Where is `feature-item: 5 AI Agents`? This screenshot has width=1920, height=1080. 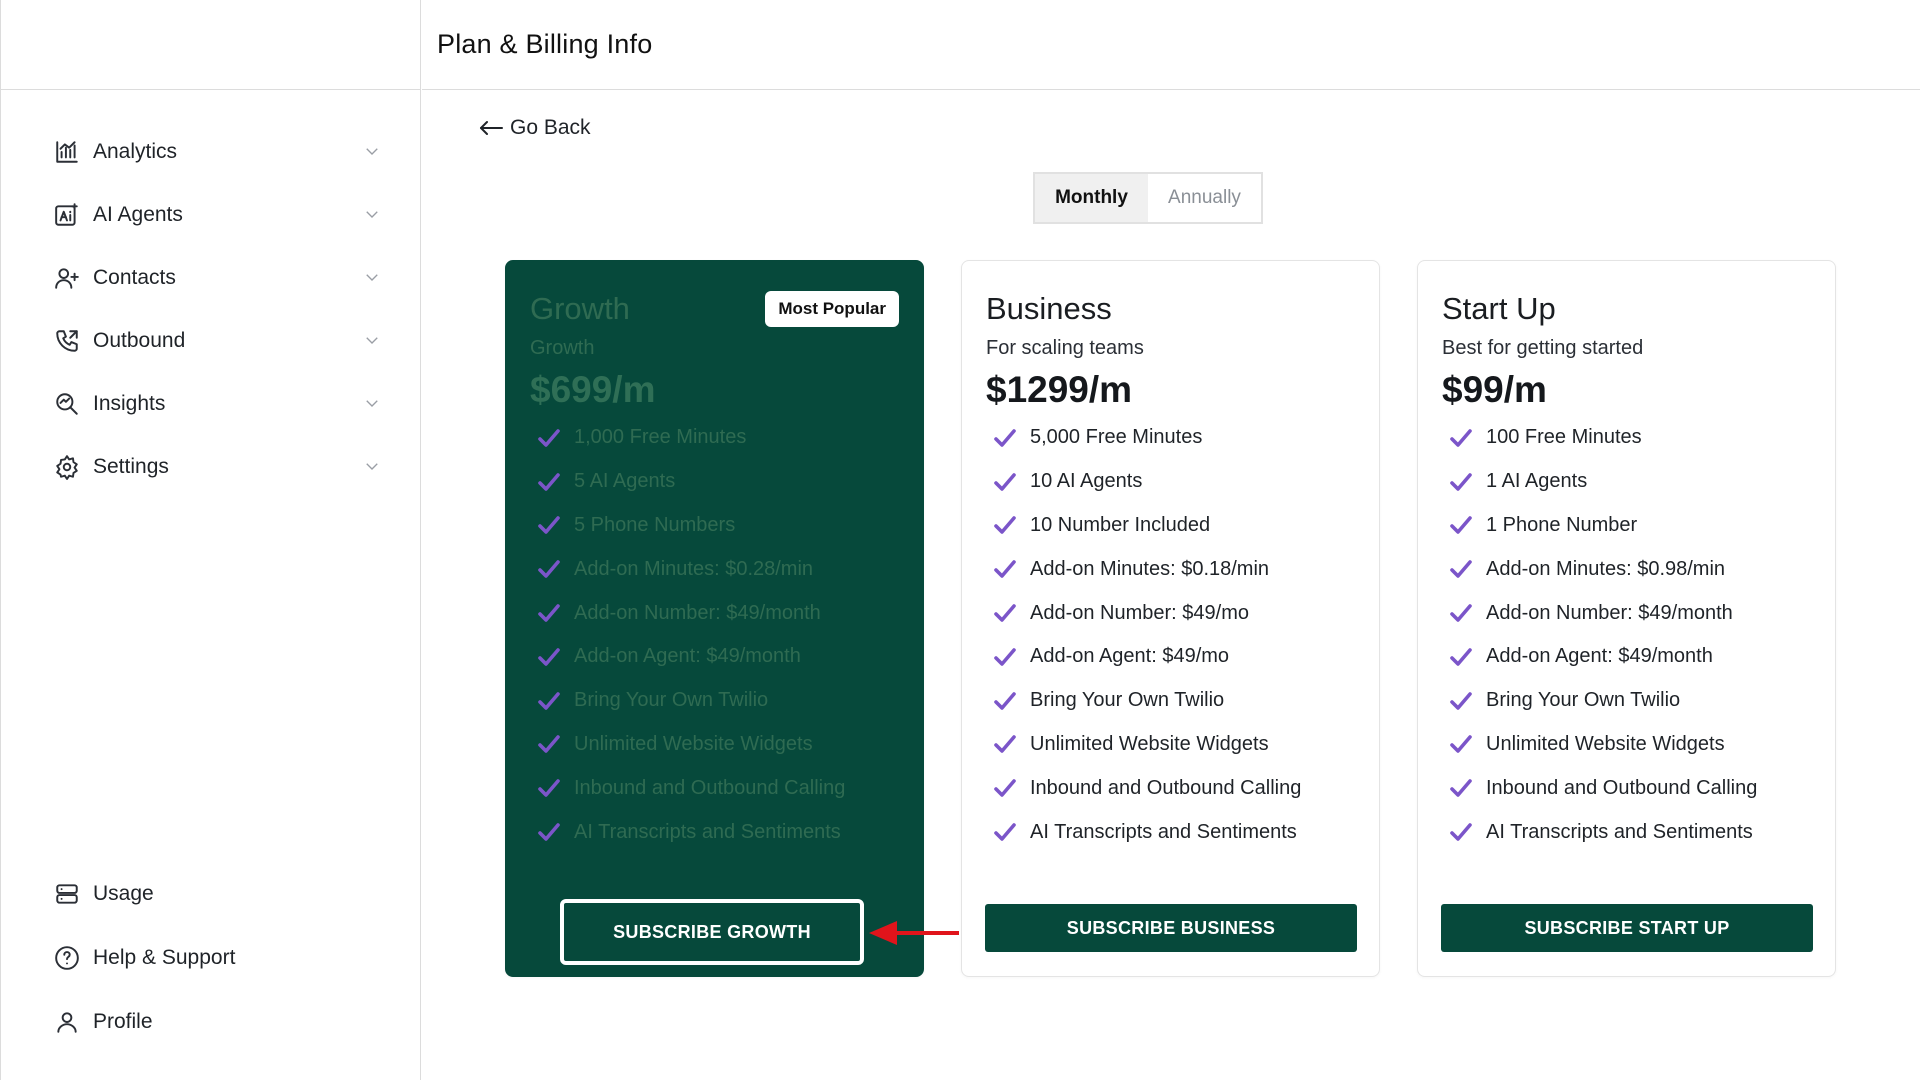
feature-item: 5 AI Agents is located at coordinates (690, 482).